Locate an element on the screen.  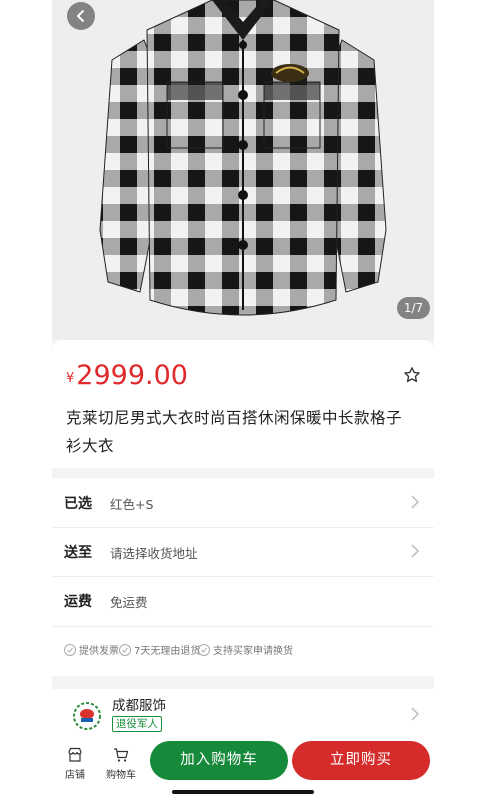
guarantee-text: 7天无理由退货 is located at coordinates (167, 651).